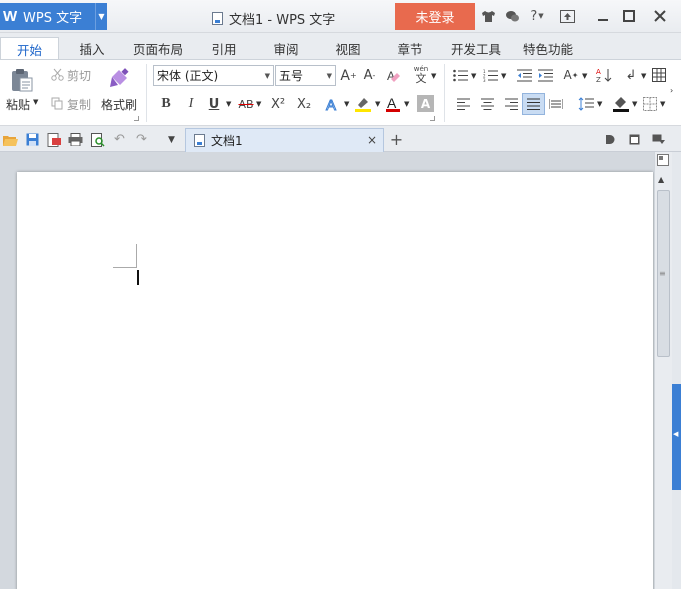  Describe the element at coordinates (586, 104) in the screenshot. I see `line-spacing-icon` at that location.